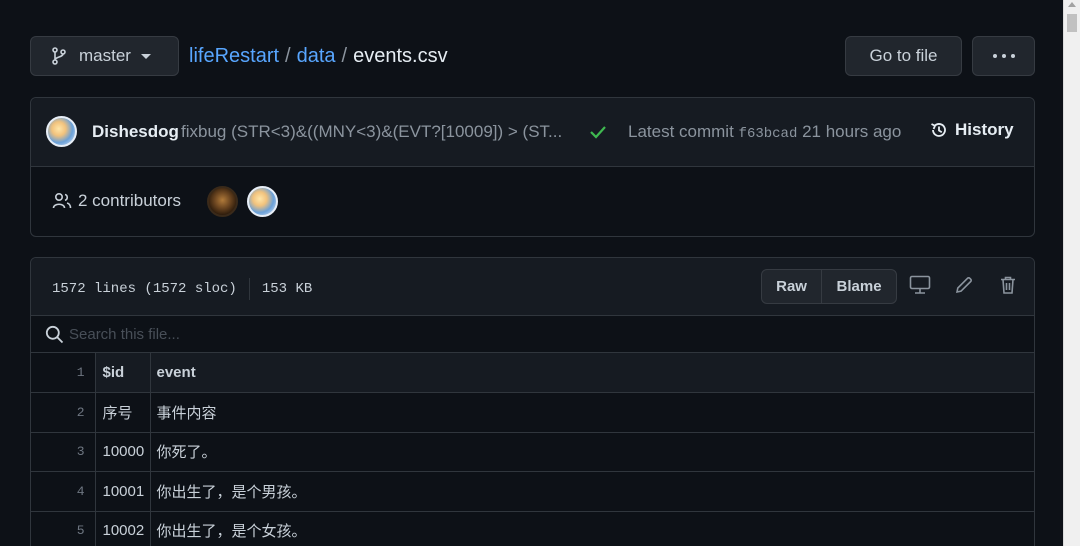  Describe the element at coordinates (1072, 23) in the screenshot. I see `scrollbar-thumb` at that location.